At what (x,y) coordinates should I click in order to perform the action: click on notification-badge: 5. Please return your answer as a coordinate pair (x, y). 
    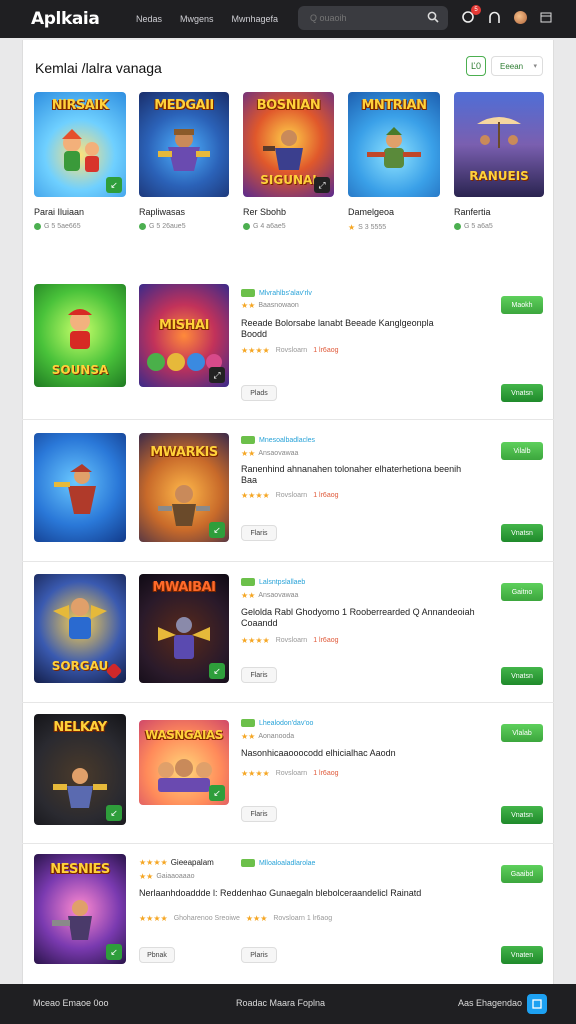
    Looking at the image, I should click on (476, 10).